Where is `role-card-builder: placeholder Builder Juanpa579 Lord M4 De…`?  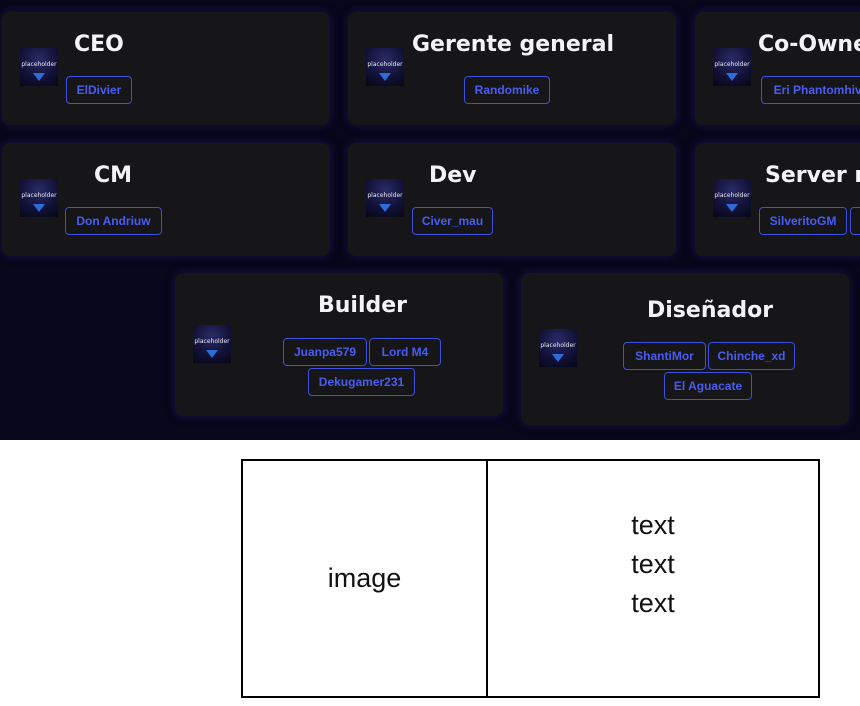
role-card-builder: placeholder Builder Juanpa579 Lord M4 De… is located at coordinates (339, 344).